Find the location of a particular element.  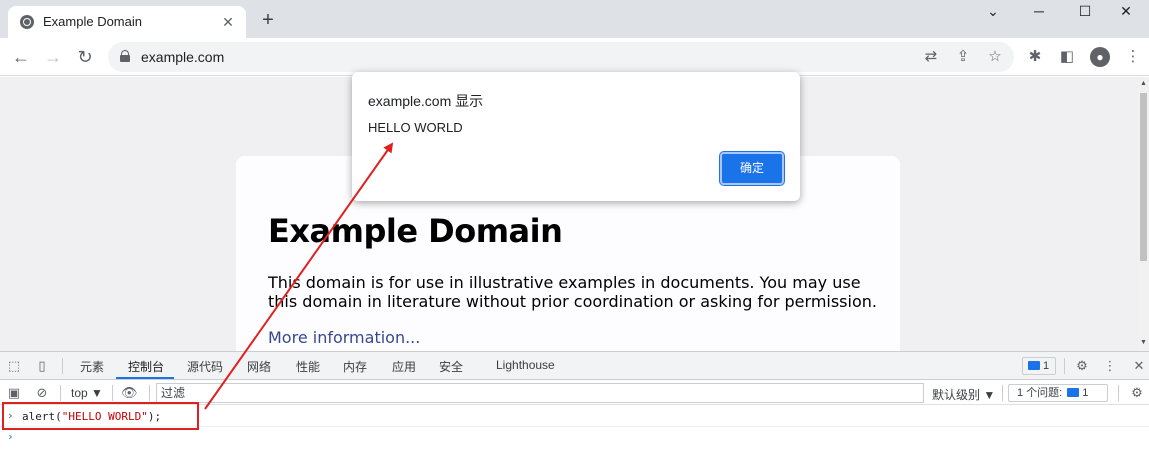

tab-lighthouse: Lighthouse is located at coordinates (525, 365).